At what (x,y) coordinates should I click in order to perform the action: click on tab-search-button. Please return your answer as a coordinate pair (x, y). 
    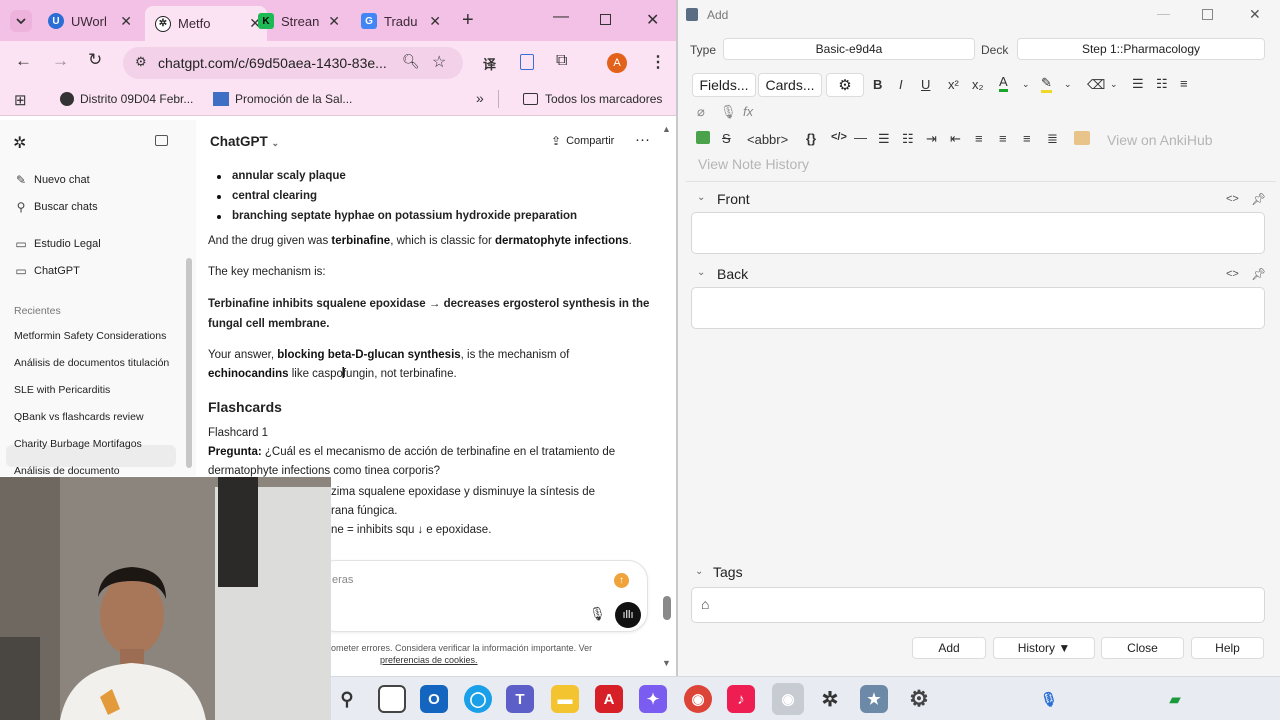
    Looking at the image, I should click on (21, 21).